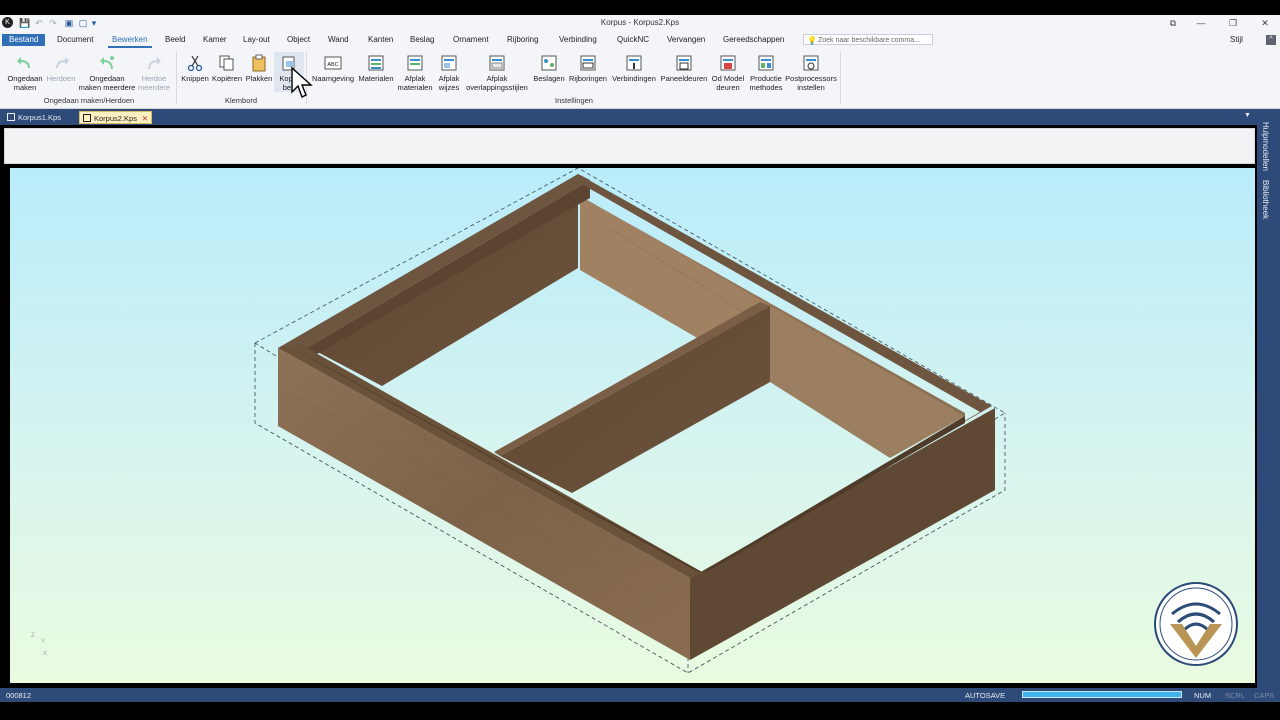 This screenshot has height=720, width=1280. I want to click on undo-group-label: Ongedaan maken/Herdoen, so click(89, 100).